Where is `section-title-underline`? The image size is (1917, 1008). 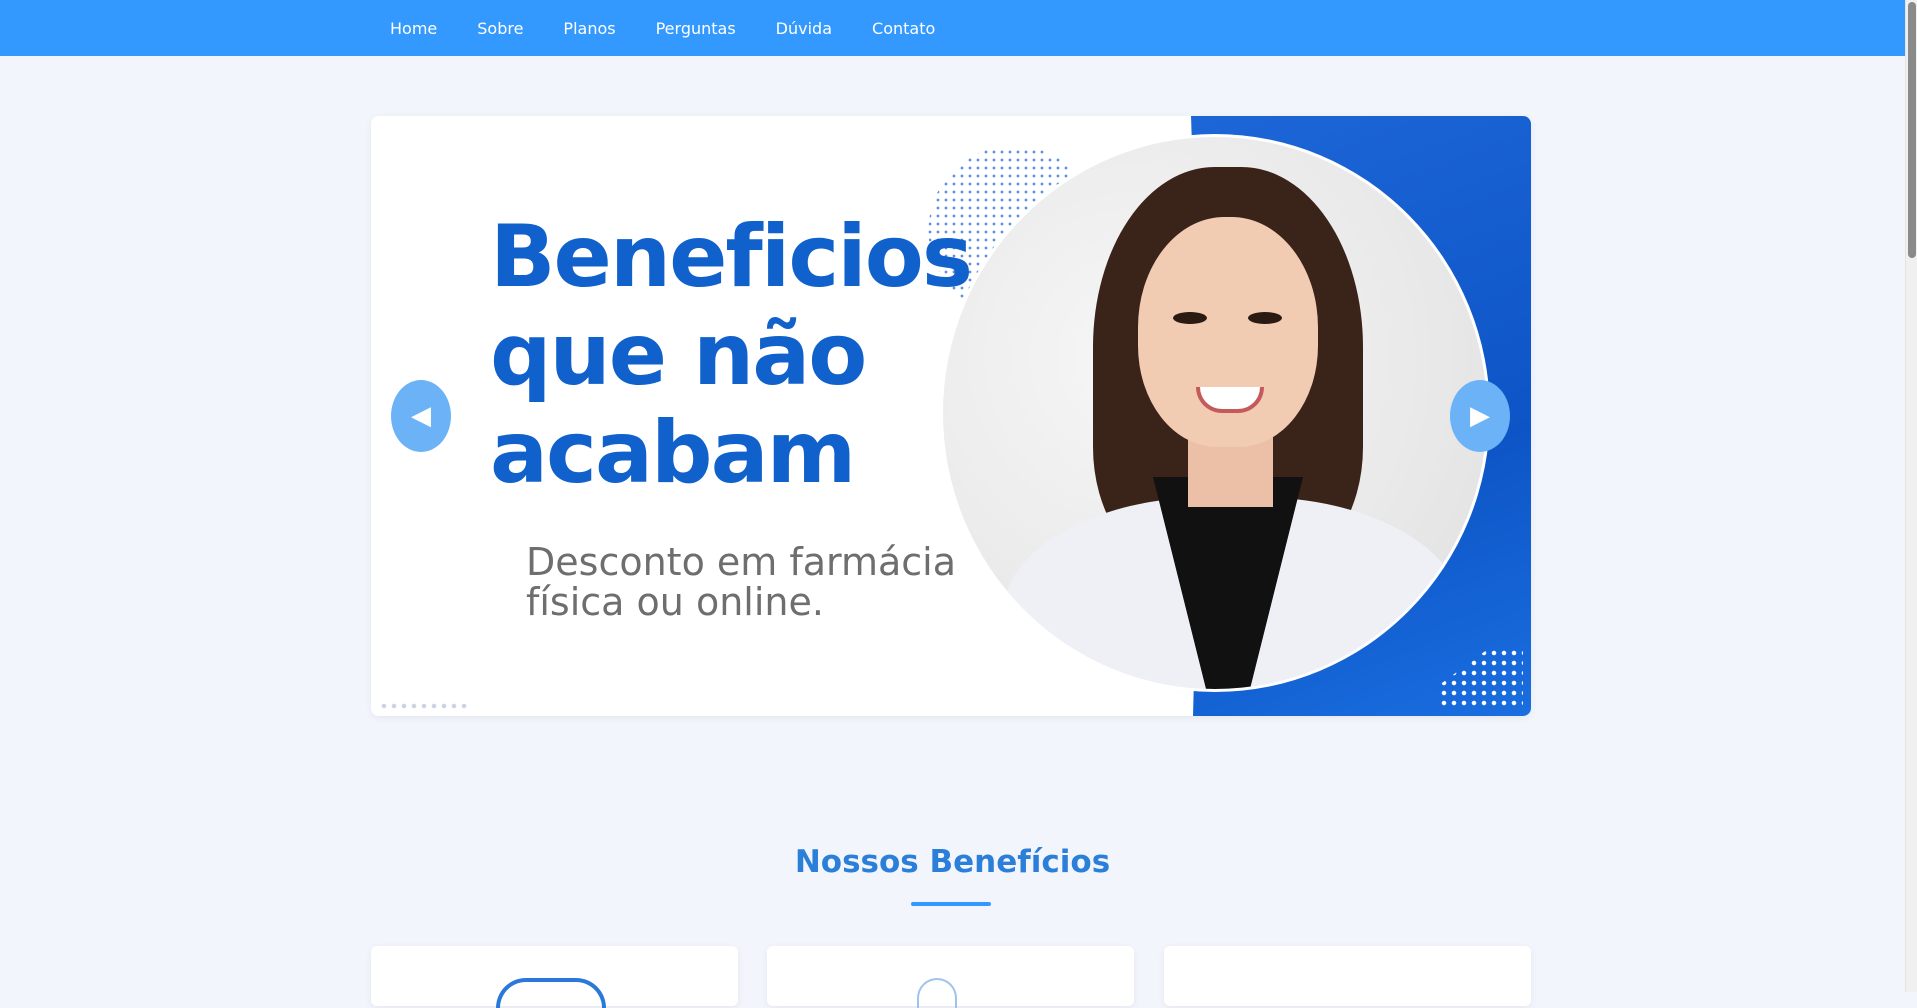
section-title-underline is located at coordinates (951, 904).